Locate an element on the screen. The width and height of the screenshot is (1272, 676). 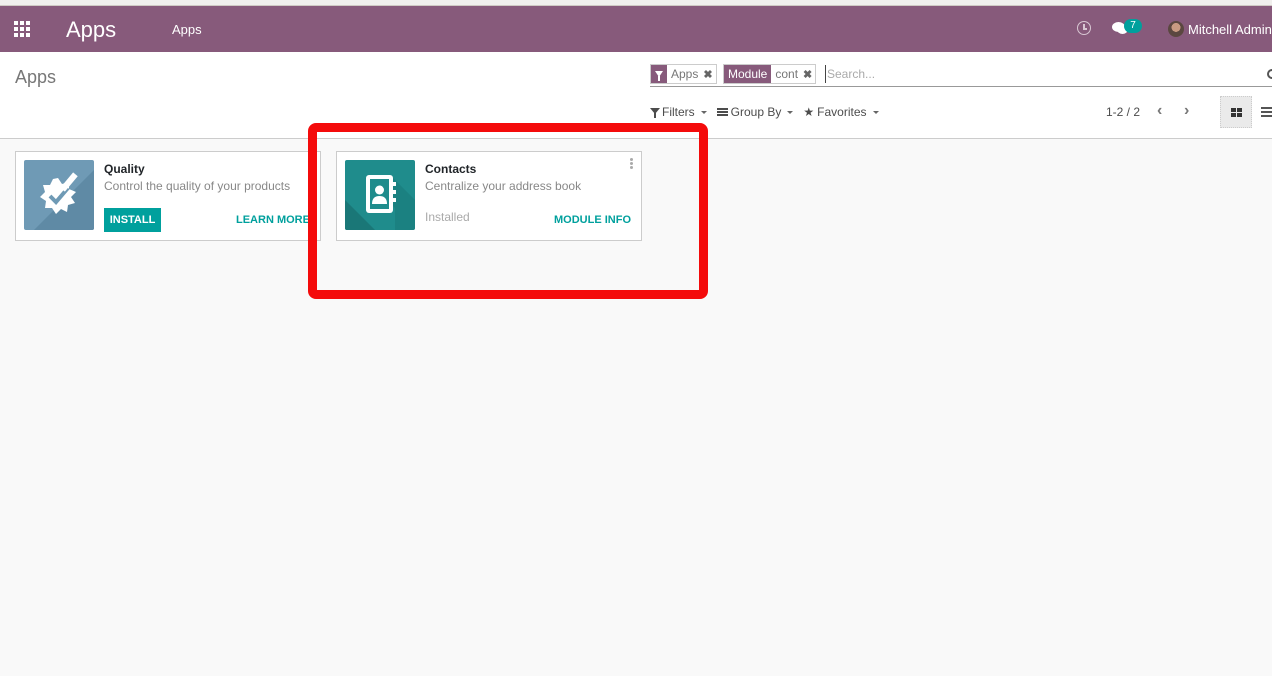
filters-label: Filters is located at coordinates (678, 112).